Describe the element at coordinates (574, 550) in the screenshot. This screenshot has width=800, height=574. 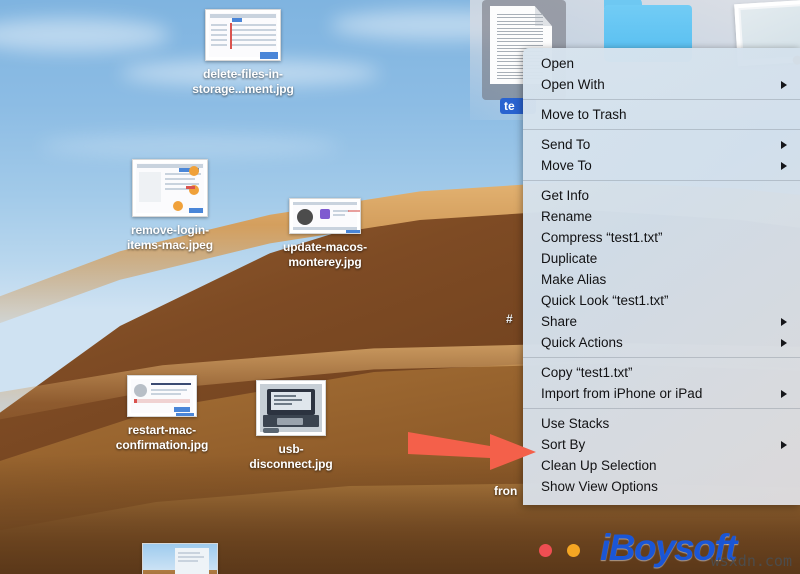
I see `logo-dot-orange` at that location.